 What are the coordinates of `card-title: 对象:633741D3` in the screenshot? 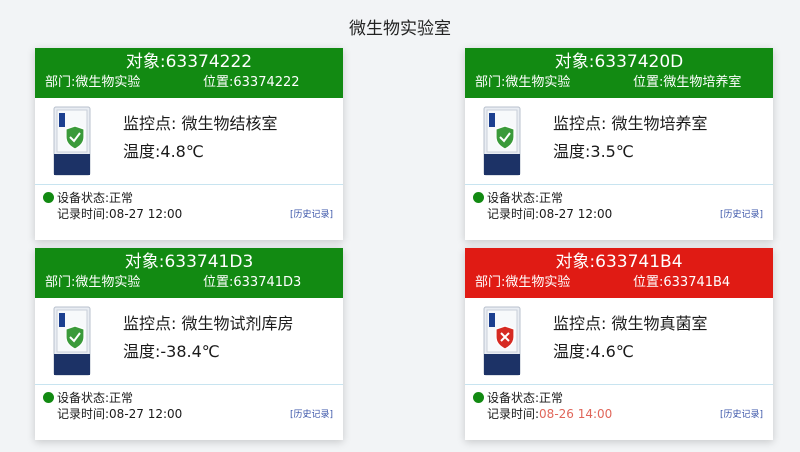 It's located at (189, 262).